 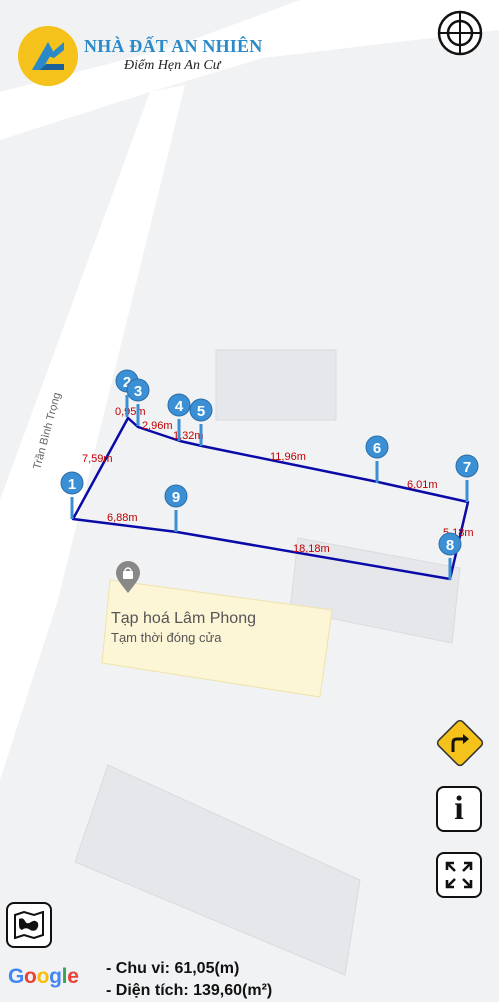 What do you see at coordinates (288, 457) in the screenshot?
I see `edge-length-label: 11,96m` at bounding box center [288, 457].